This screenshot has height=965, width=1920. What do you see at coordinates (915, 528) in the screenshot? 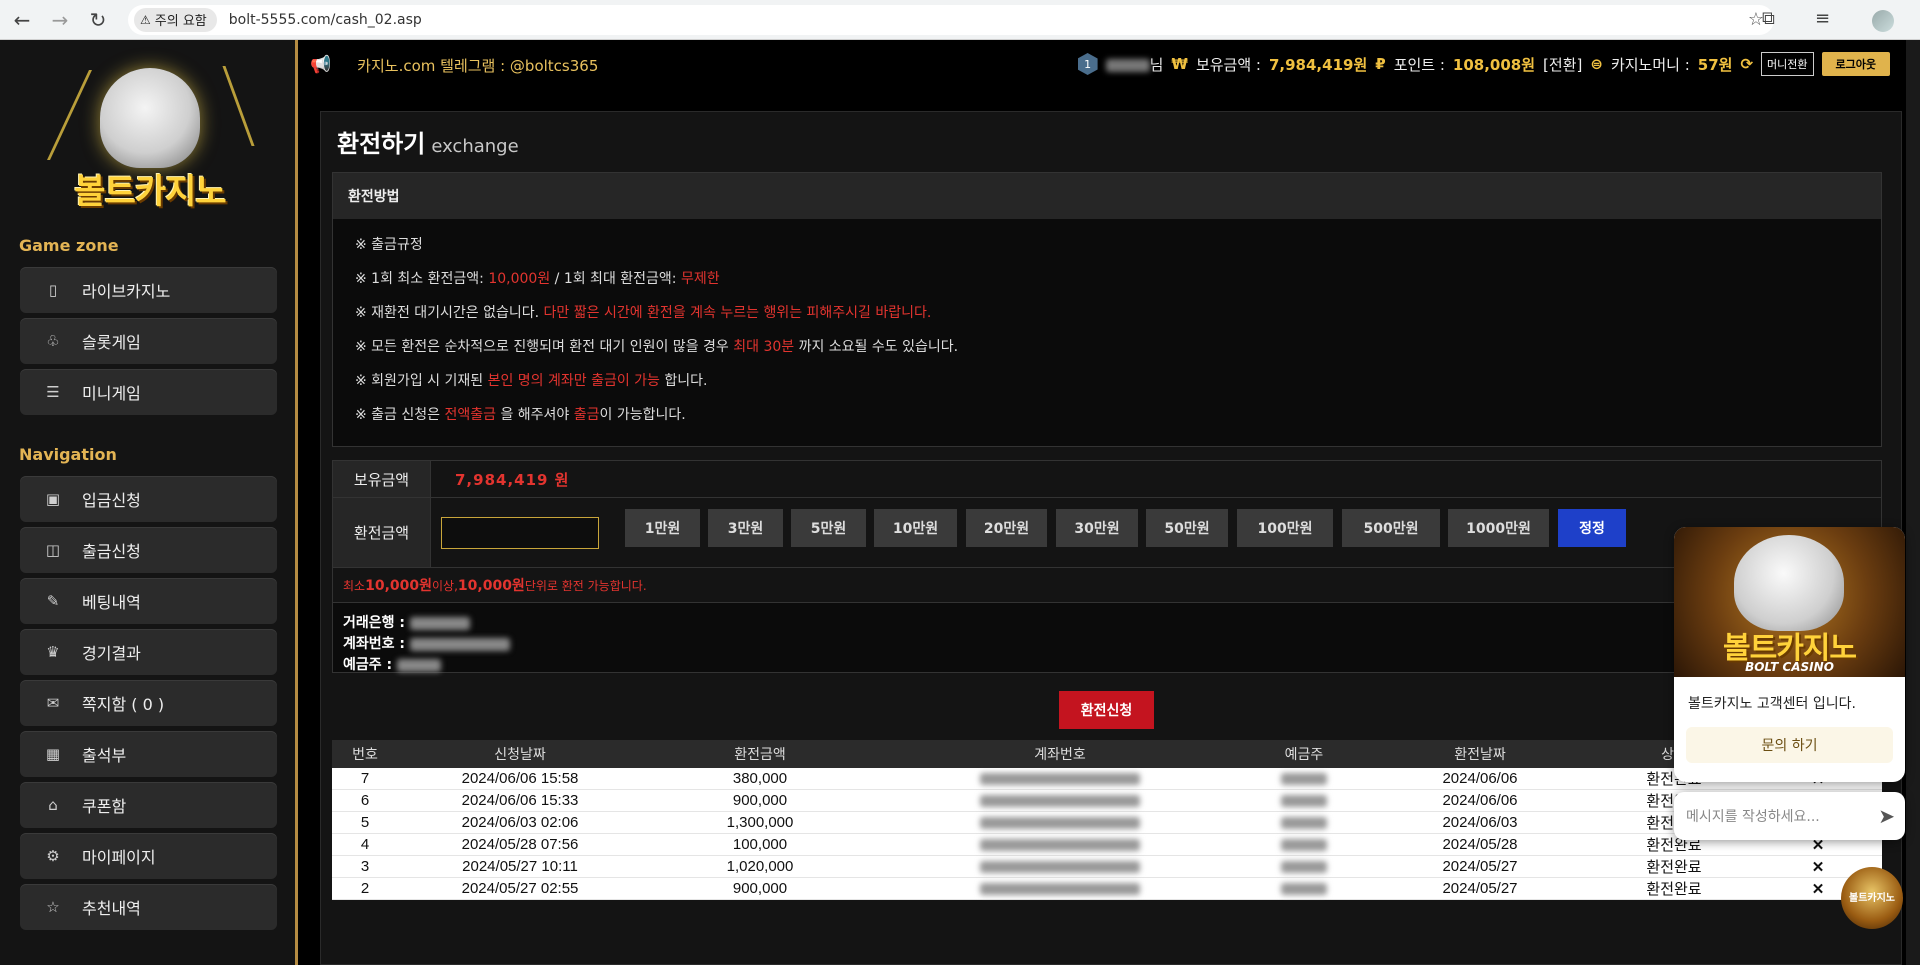
I see `amount-100k-button: 10만원` at bounding box center [915, 528].